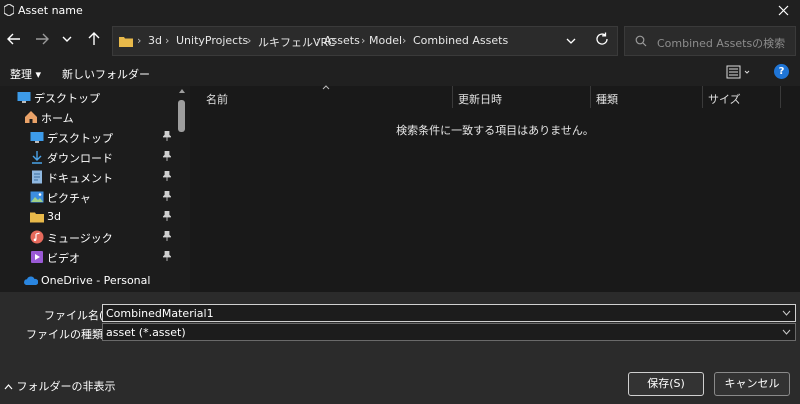 The height and width of the screenshot is (404, 800). What do you see at coordinates (37, 177) in the screenshot?
I see `document-icon` at bounding box center [37, 177].